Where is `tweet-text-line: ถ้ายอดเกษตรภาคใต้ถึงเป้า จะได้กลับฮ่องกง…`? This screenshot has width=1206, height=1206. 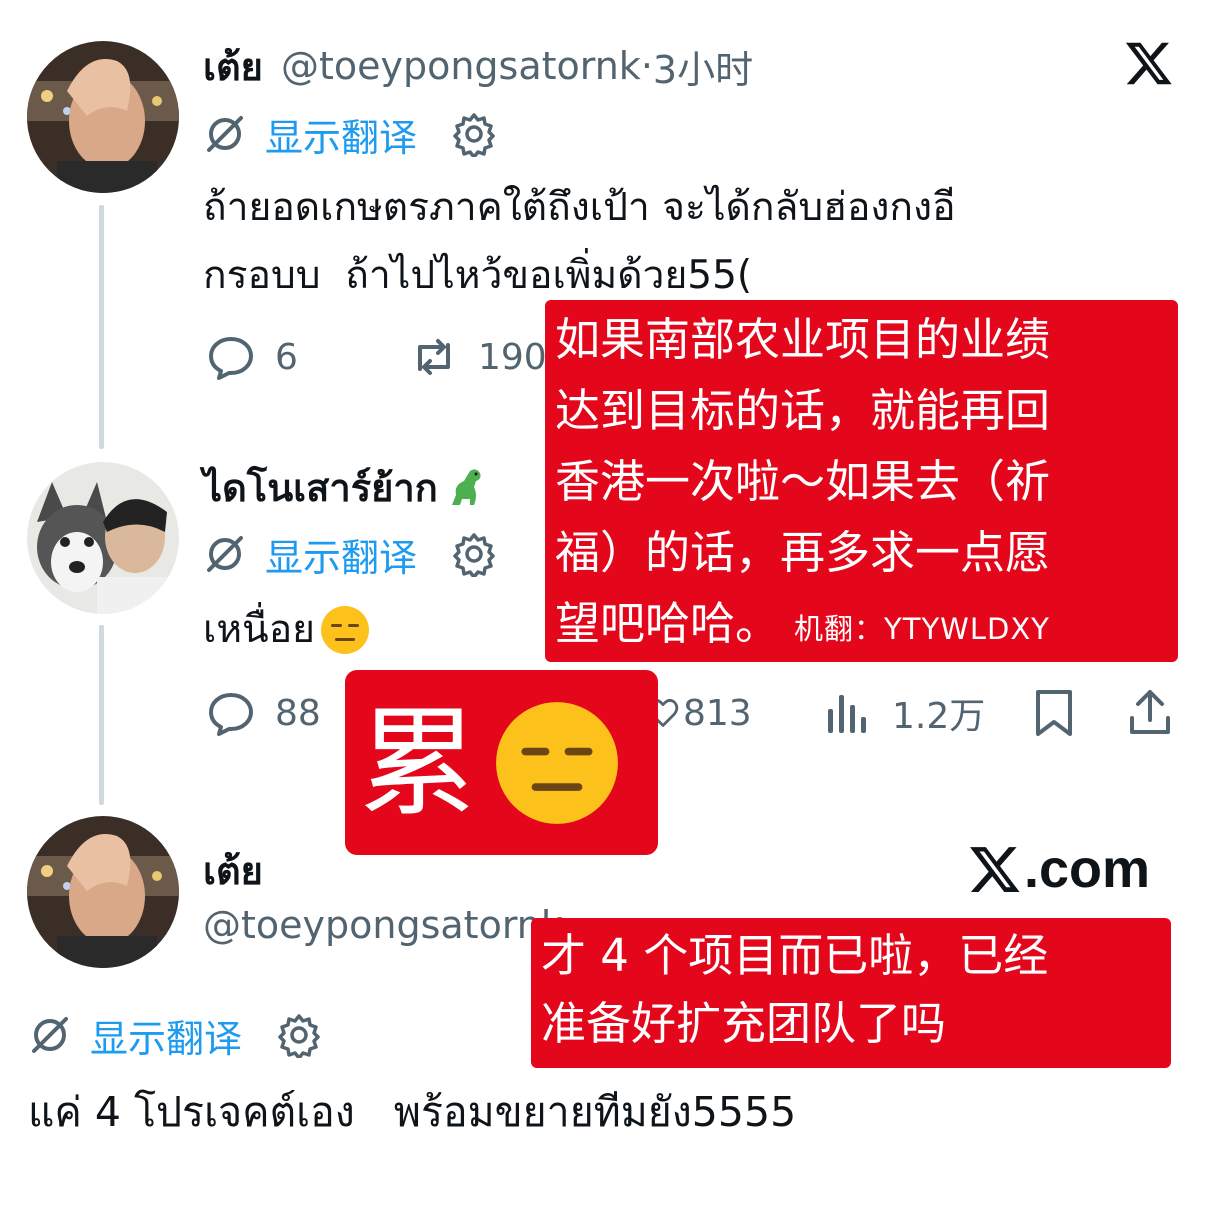
tweet-text-line: ถ้ายอดเกษตรภาคใต้ถึงเป้า จะได้กลับฮ่องกง… is located at coordinates (579, 207).